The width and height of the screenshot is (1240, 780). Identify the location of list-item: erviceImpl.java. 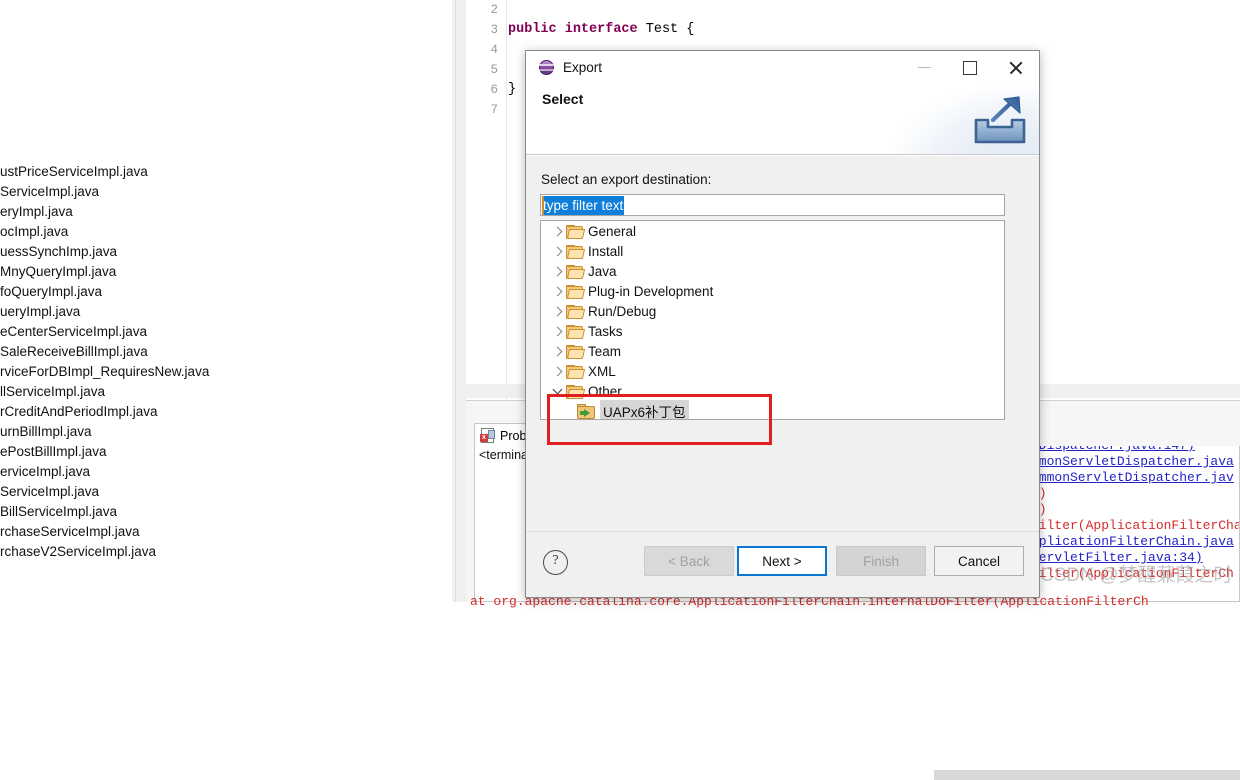
(226, 472).